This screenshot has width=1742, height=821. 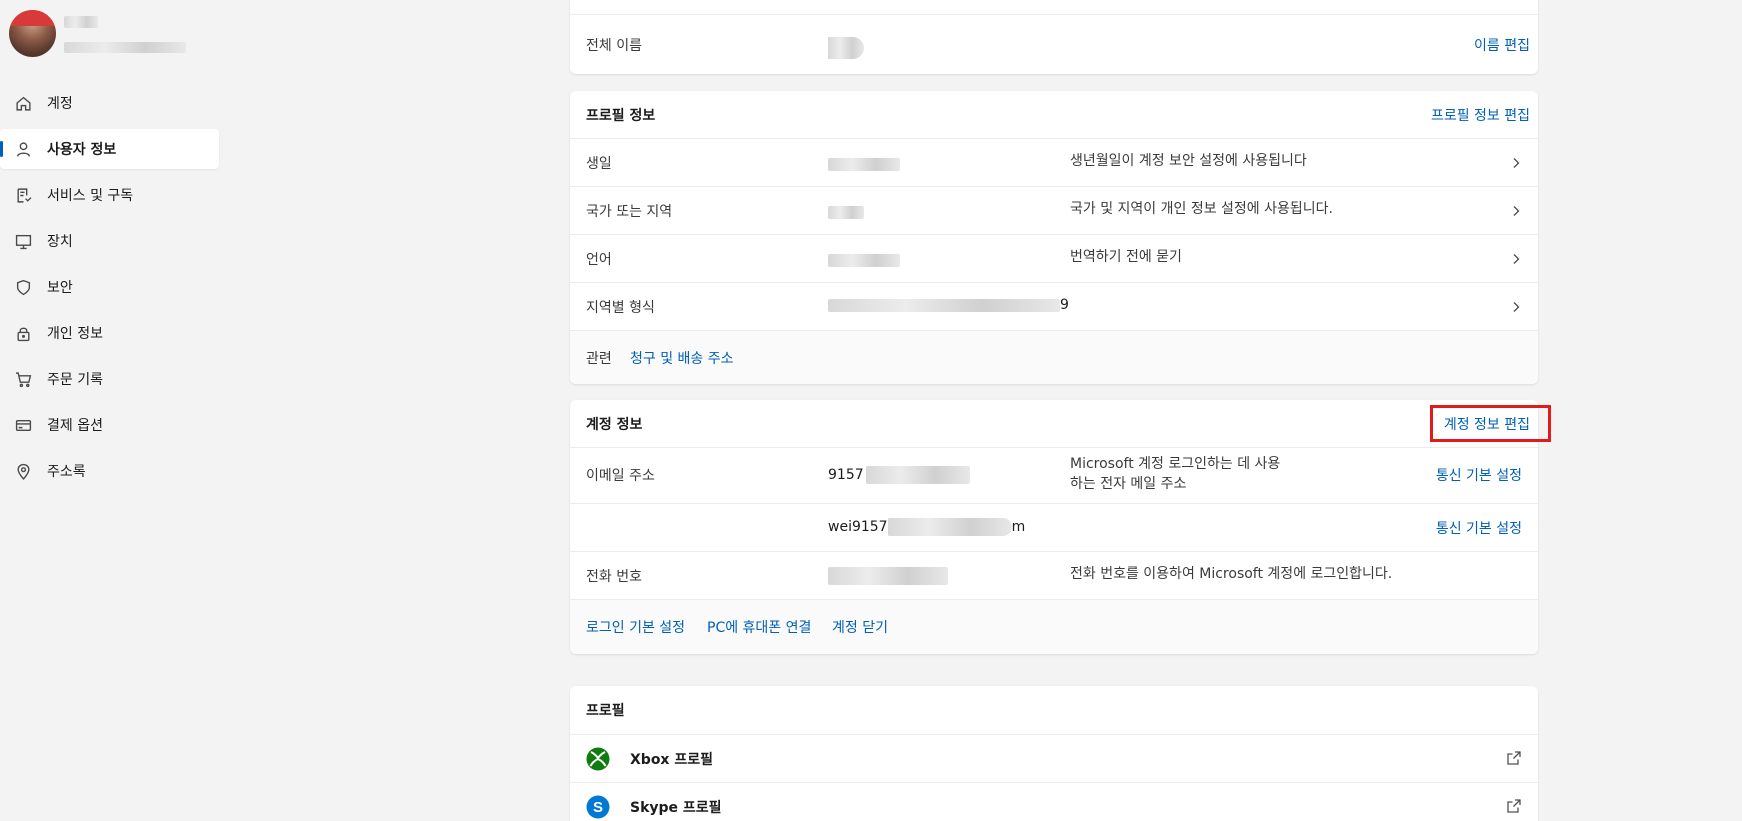 What do you see at coordinates (1126, 257) in the screenshot?
I see `language-desc: 번역하기 전에 묻기` at bounding box center [1126, 257].